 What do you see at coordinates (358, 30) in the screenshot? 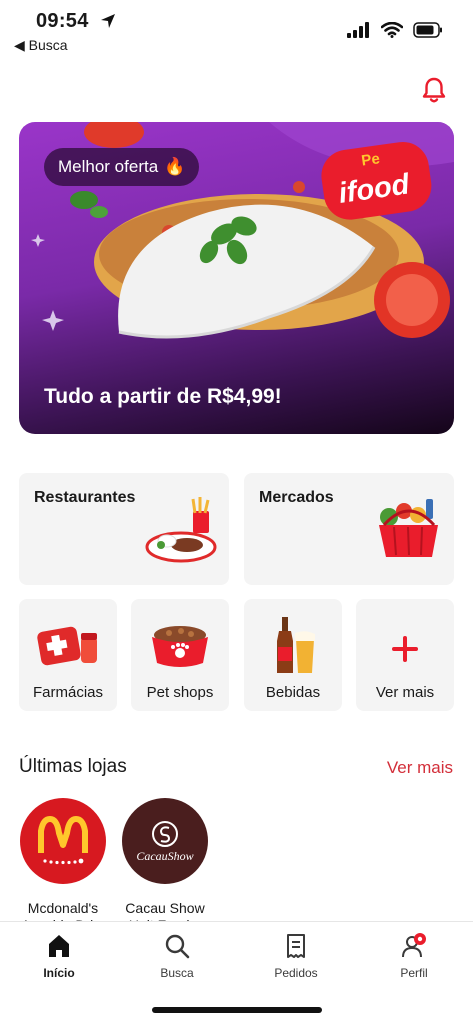
I see `cellular-signal-icon` at bounding box center [358, 30].